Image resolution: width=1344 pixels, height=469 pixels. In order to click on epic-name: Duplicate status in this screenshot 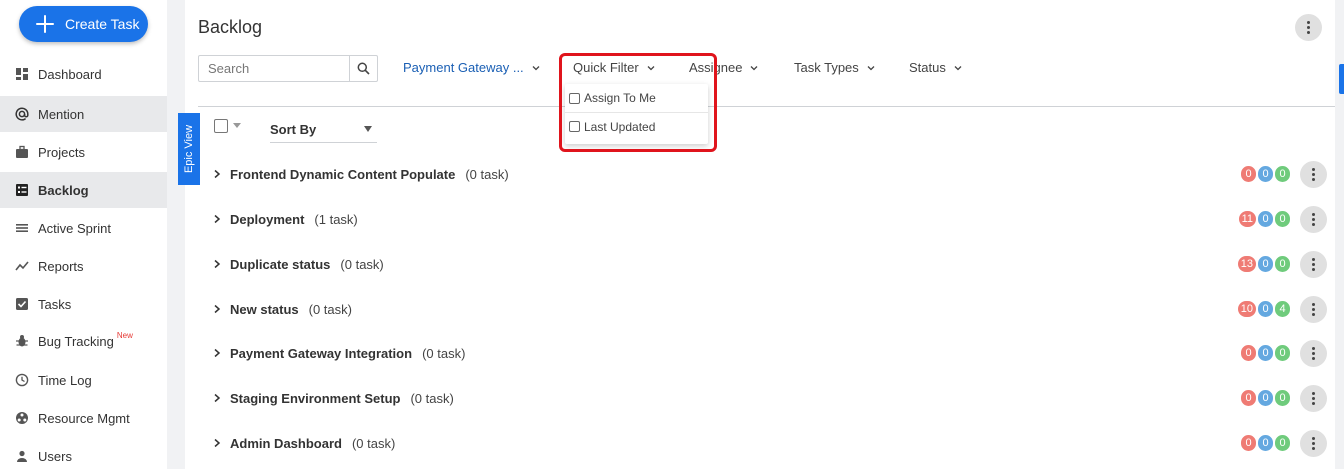, I will do `click(280, 264)`.